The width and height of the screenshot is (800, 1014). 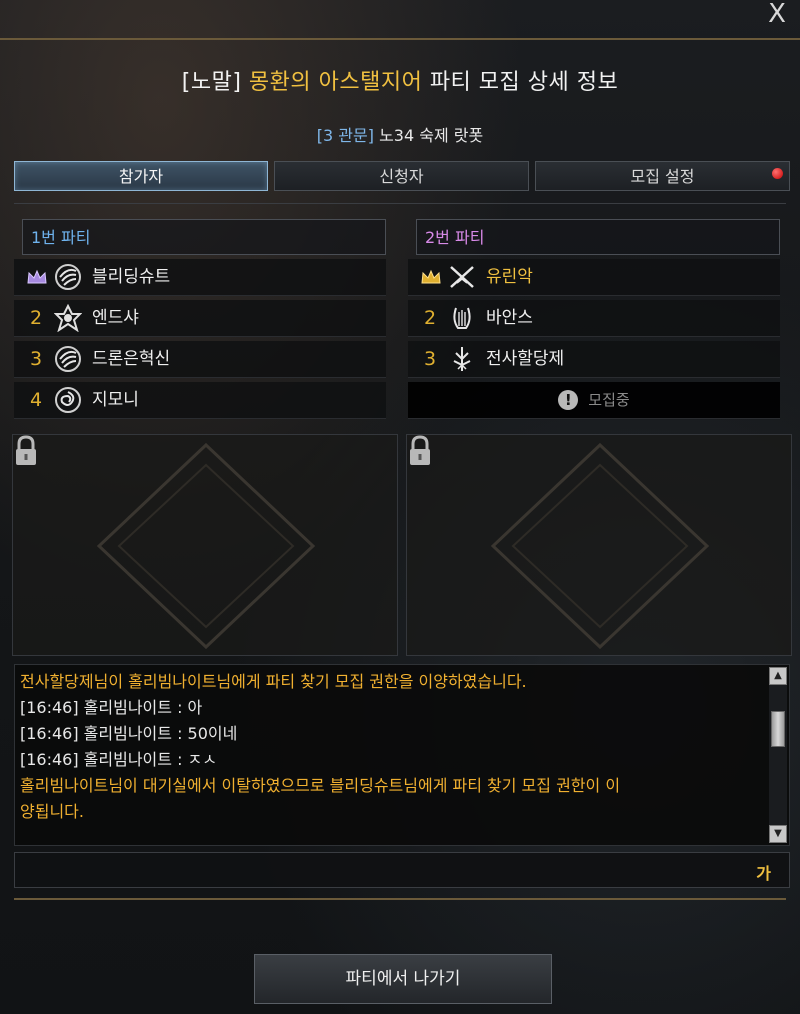 I want to click on tab-bar: 참가자 신청자 모집 설정, so click(x=402, y=176).